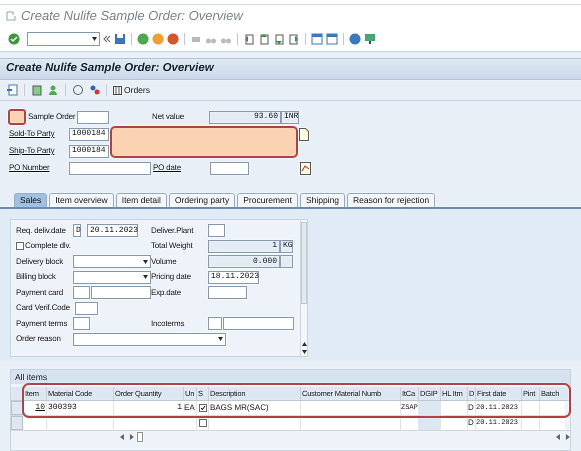  What do you see at coordinates (40, 262) in the screenshot?
I see `field-label: Delivery block` at bounding box center [40, 262].